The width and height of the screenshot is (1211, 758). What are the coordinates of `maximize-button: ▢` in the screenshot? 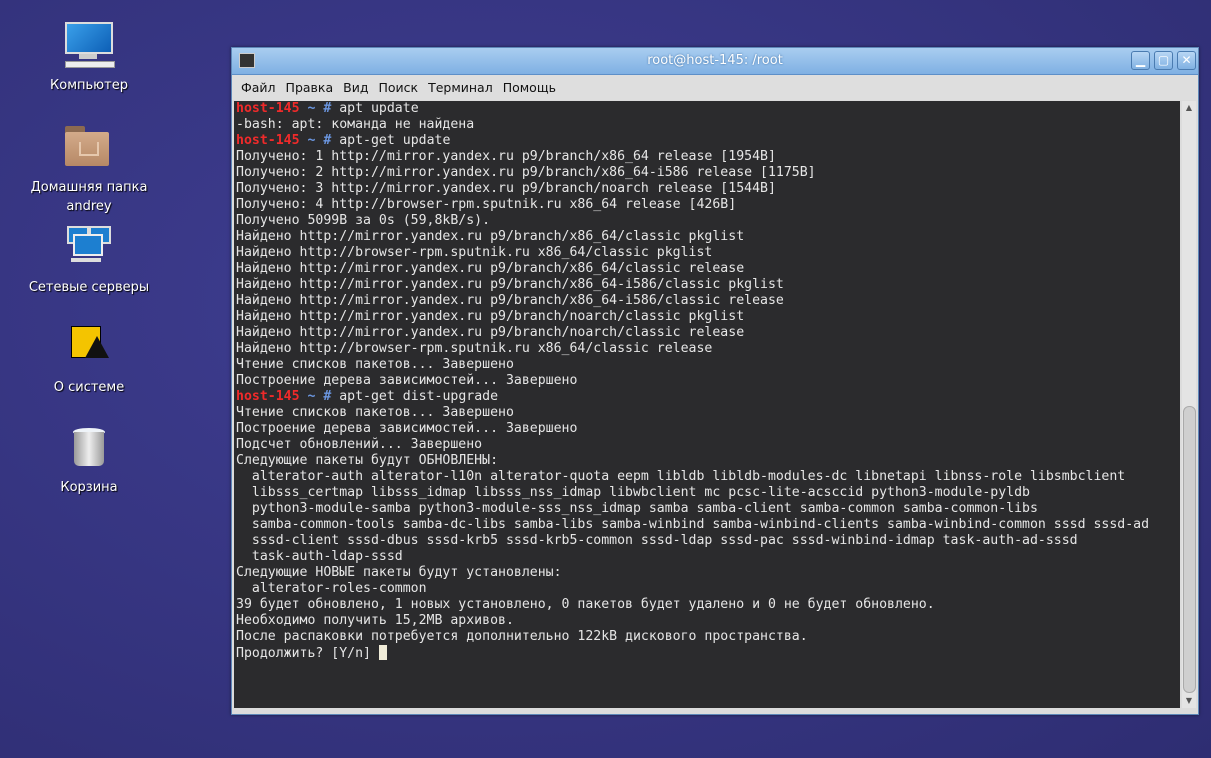 It's located at (1163, 60).